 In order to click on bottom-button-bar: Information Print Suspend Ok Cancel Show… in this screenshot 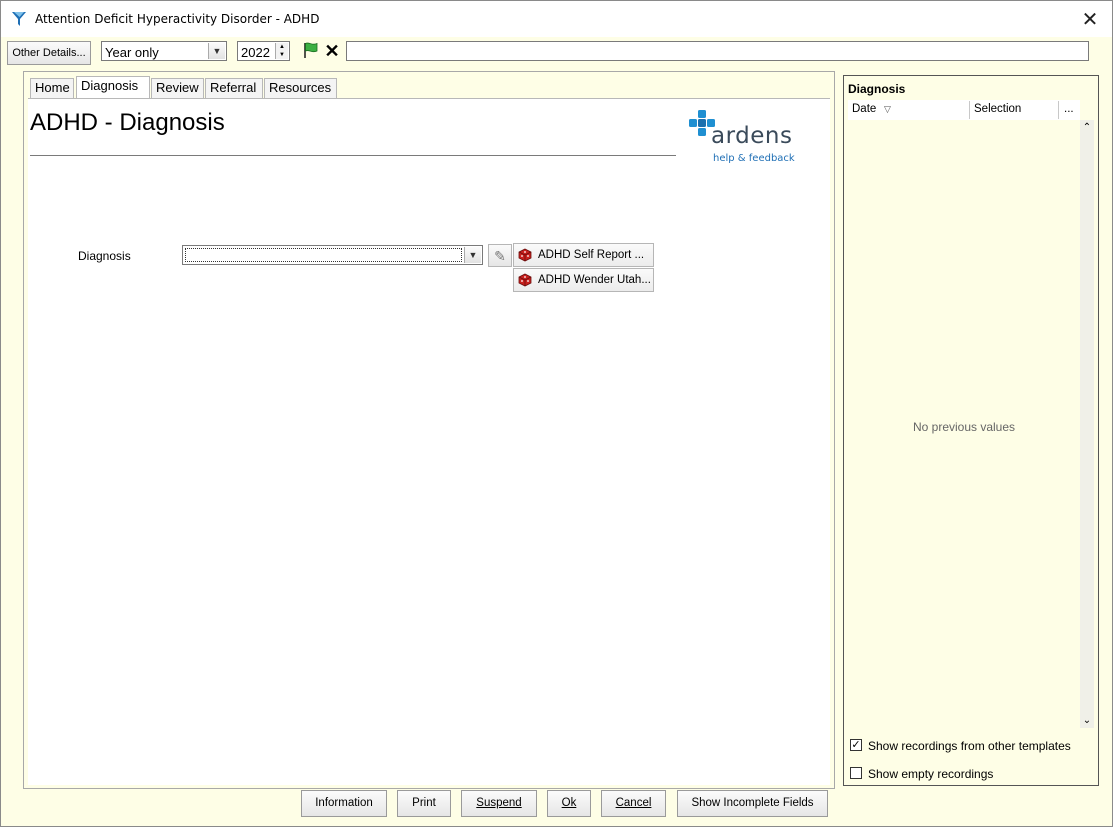, I will do `click(428, 804)`.